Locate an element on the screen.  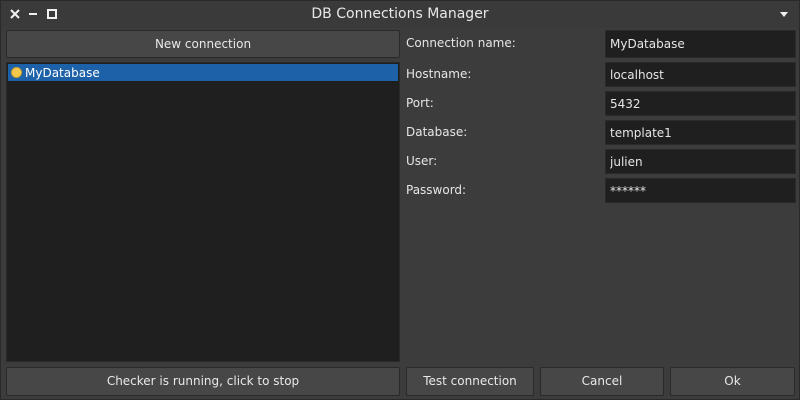
connection-name-input is located at coordinates (700, 44).